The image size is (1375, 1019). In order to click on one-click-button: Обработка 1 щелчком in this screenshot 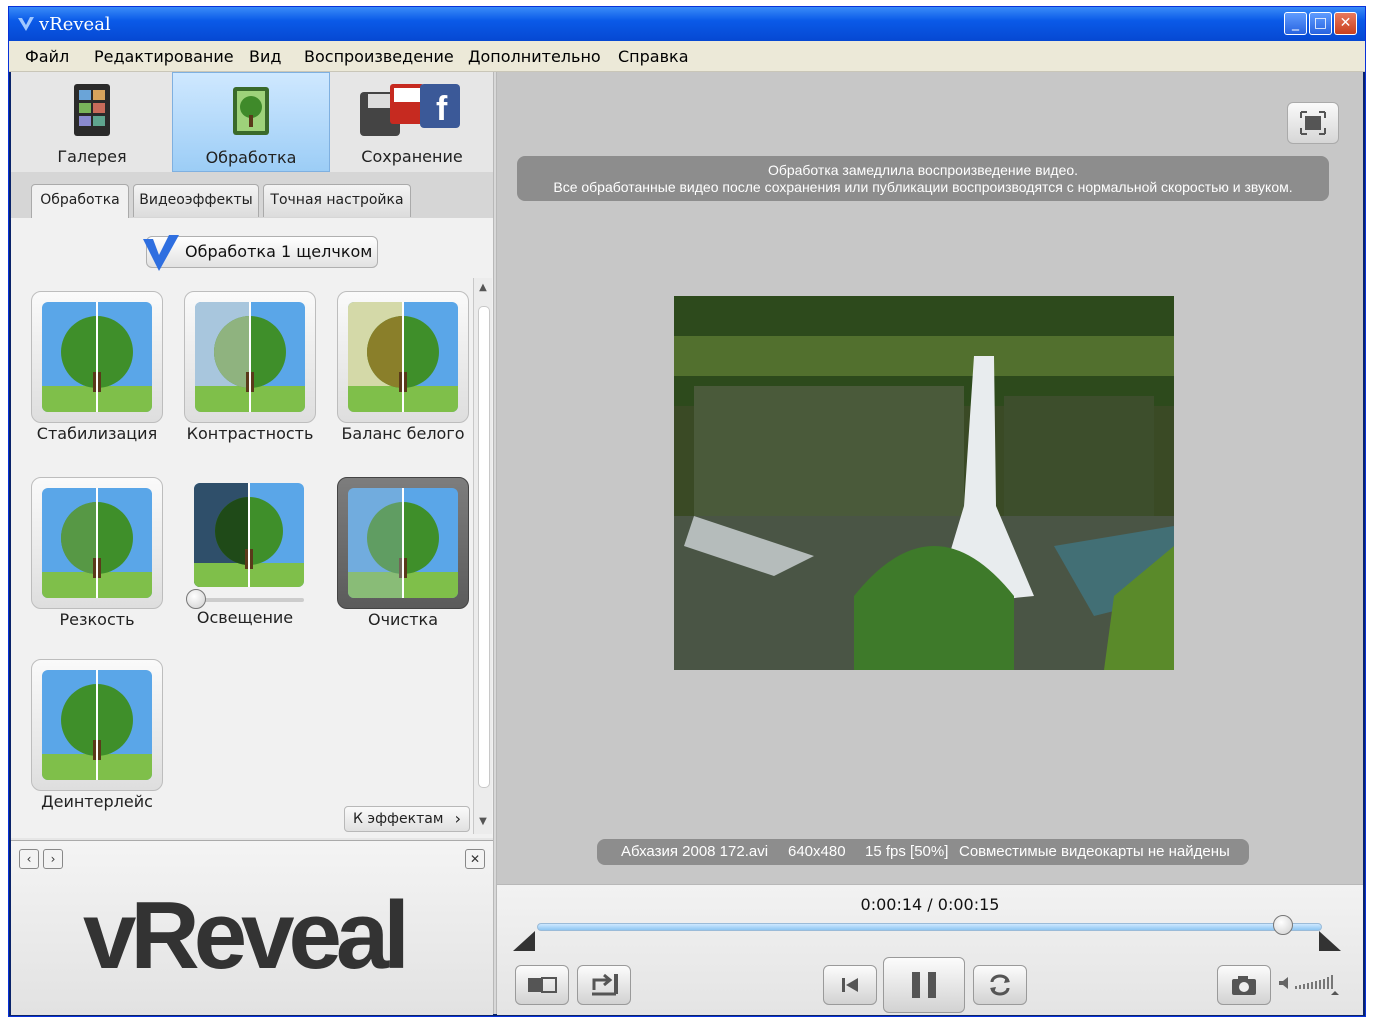, I will do `click(260, 253)`.